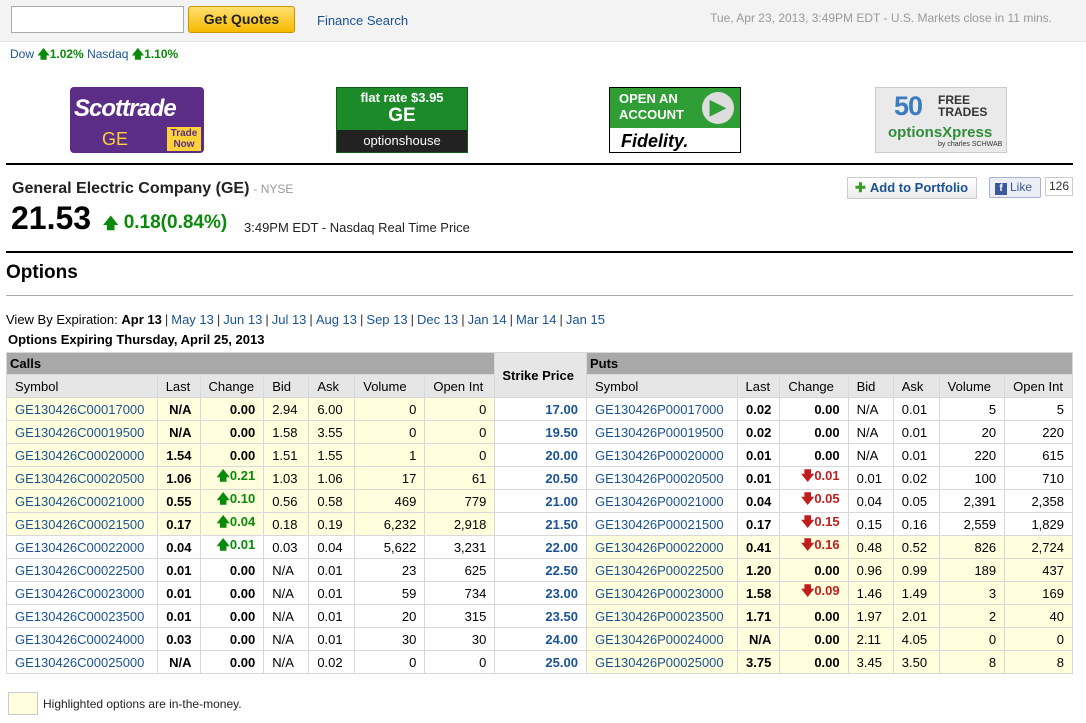  What do you see at coordinates (232, 478) in the screenshot?
I see `change-cell: 🡅0.21` at bounding box center [232, 478].